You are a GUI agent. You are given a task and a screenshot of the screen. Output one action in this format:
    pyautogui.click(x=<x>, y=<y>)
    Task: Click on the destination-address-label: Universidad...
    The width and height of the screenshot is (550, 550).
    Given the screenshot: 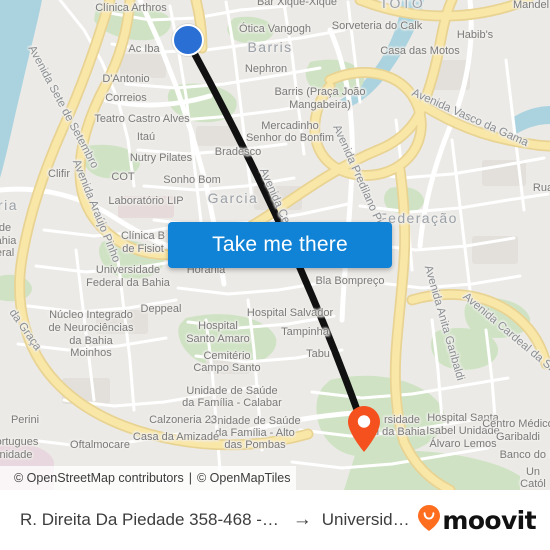 What is the action you would take?
    pyautogui.click(x=370, y=519)
    